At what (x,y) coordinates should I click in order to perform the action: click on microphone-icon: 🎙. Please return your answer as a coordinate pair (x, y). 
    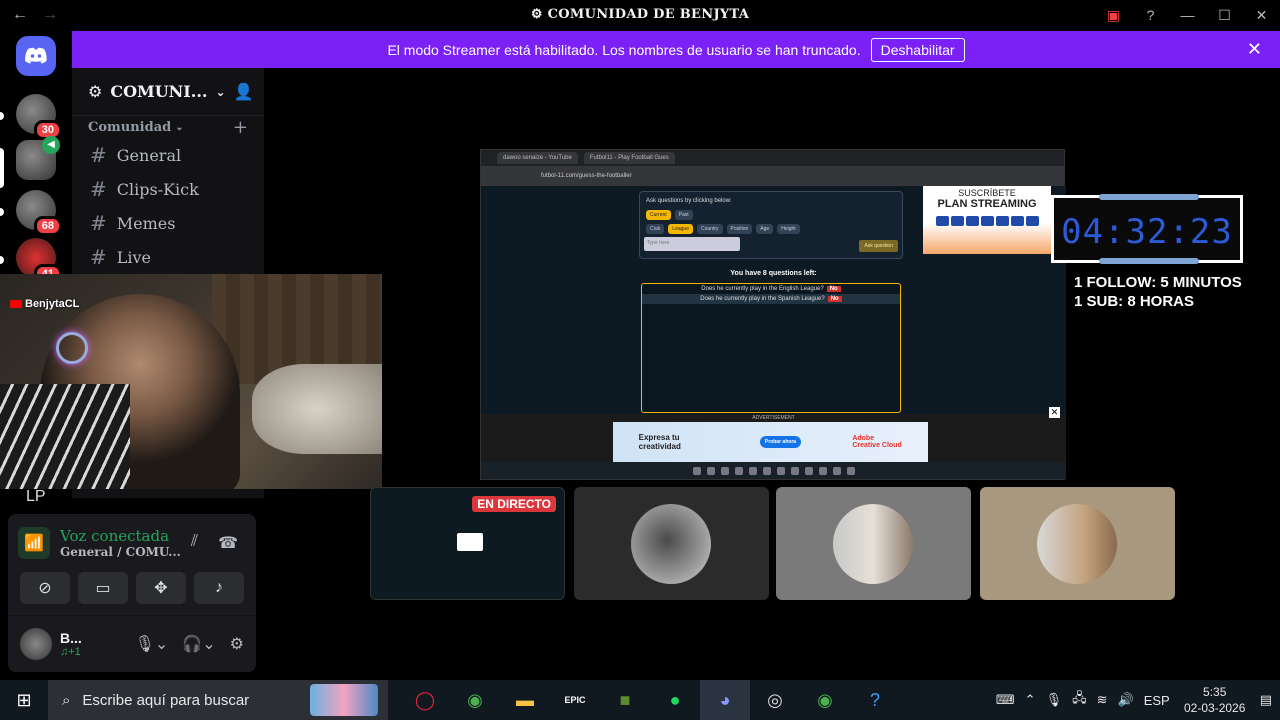
    Looking at the image, I should click on (1054, 700).